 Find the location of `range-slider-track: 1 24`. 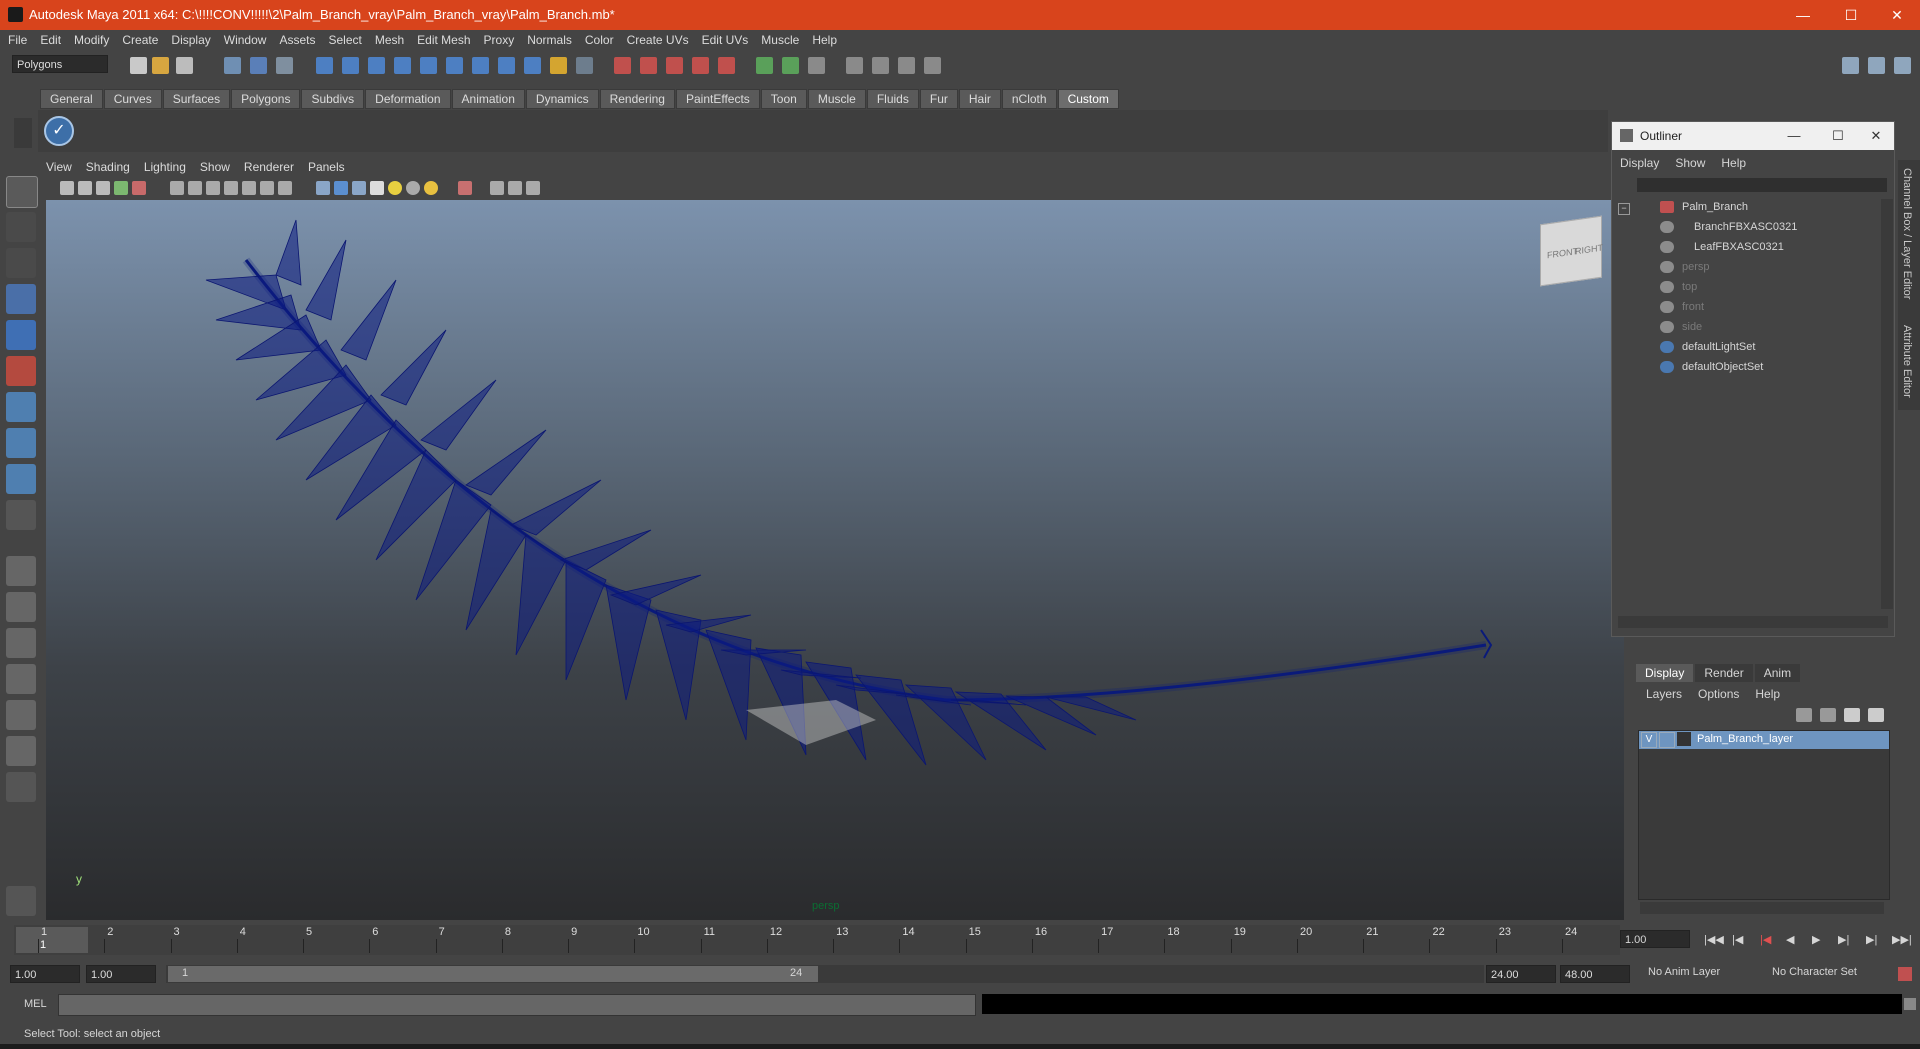

range-slider-track: 1 24 is located at coordinates (825, 974).